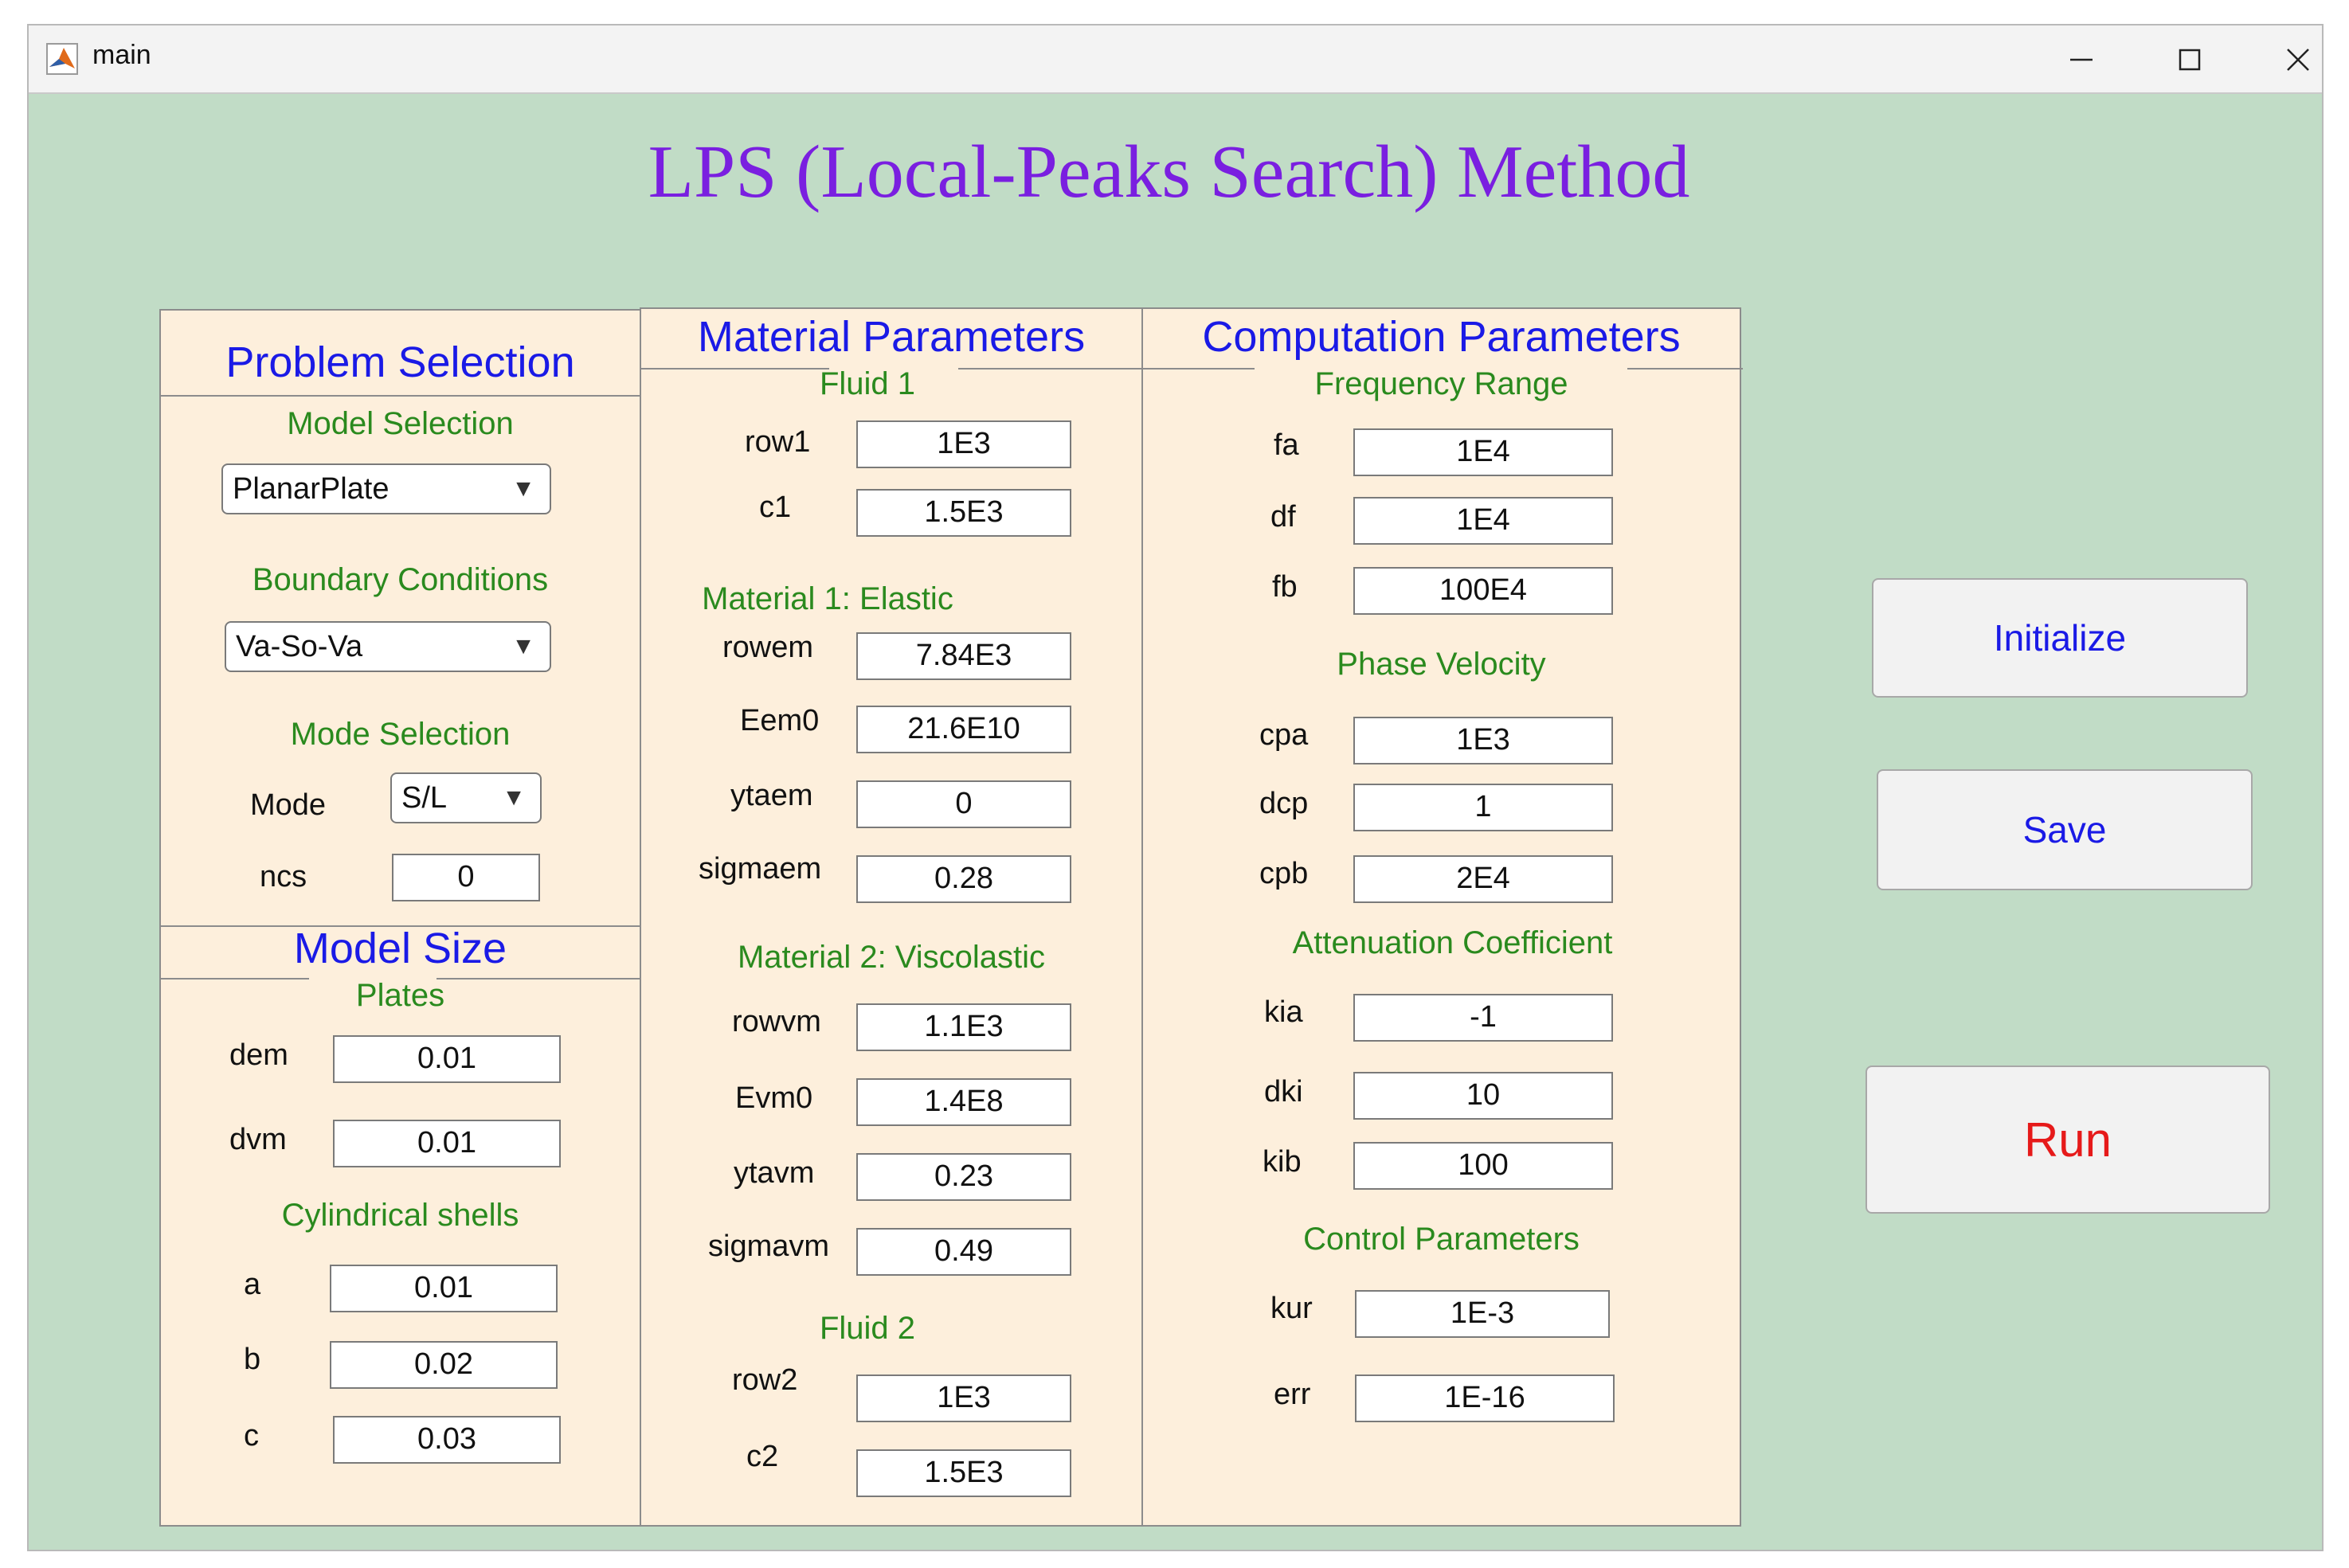 Image resolution: width=2349 pixels, height=1568 pixels. What do you see at coordinates (963, 513) in the screenshot?
I see `c1-field: 1.5E3` at bounding box center [963, 513].